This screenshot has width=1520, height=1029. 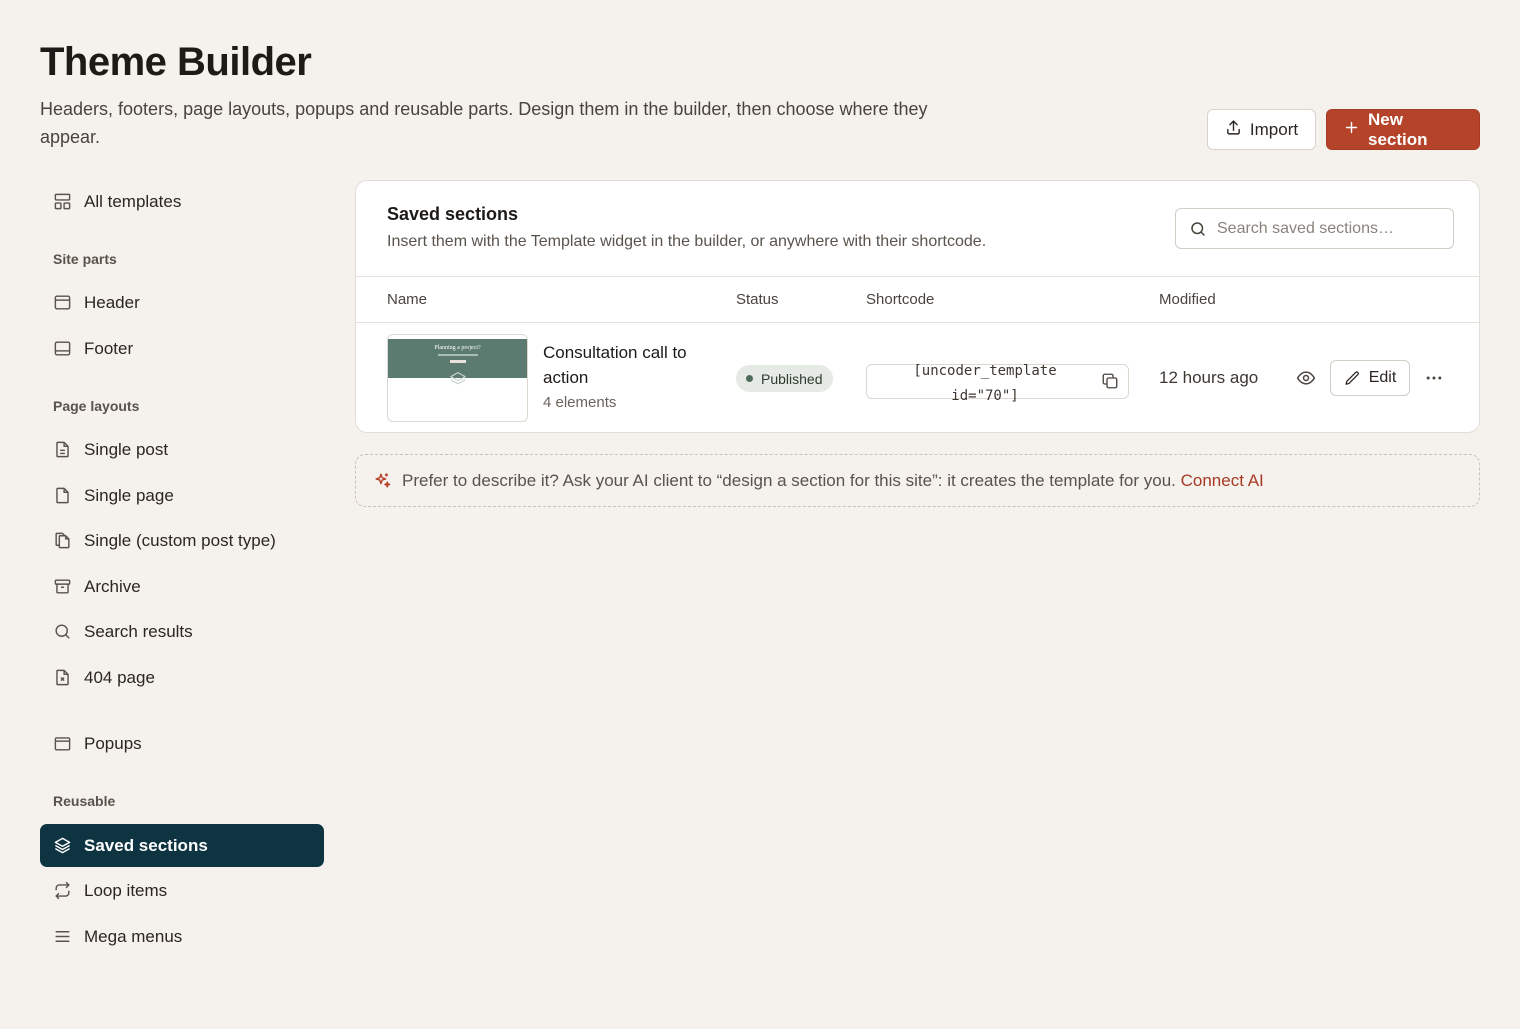 What do you see at coordinates (453, 214) in the screenshot?
I see `panel-title: Saved sections` at bounding box center [453, 214].